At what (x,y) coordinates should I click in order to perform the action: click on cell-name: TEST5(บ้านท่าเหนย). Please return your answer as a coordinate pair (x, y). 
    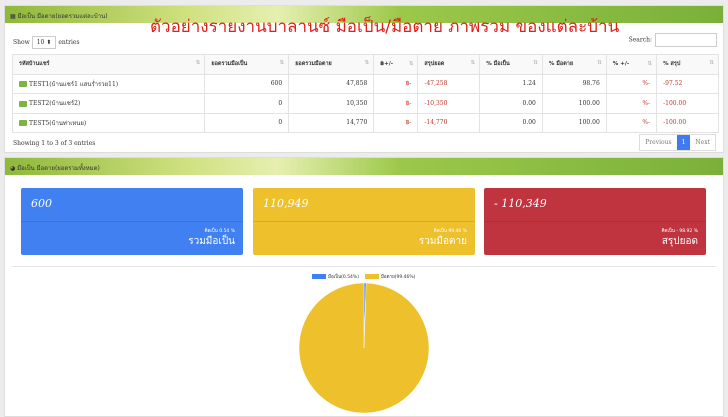
    Looking at the image, I should click on (108, 122).